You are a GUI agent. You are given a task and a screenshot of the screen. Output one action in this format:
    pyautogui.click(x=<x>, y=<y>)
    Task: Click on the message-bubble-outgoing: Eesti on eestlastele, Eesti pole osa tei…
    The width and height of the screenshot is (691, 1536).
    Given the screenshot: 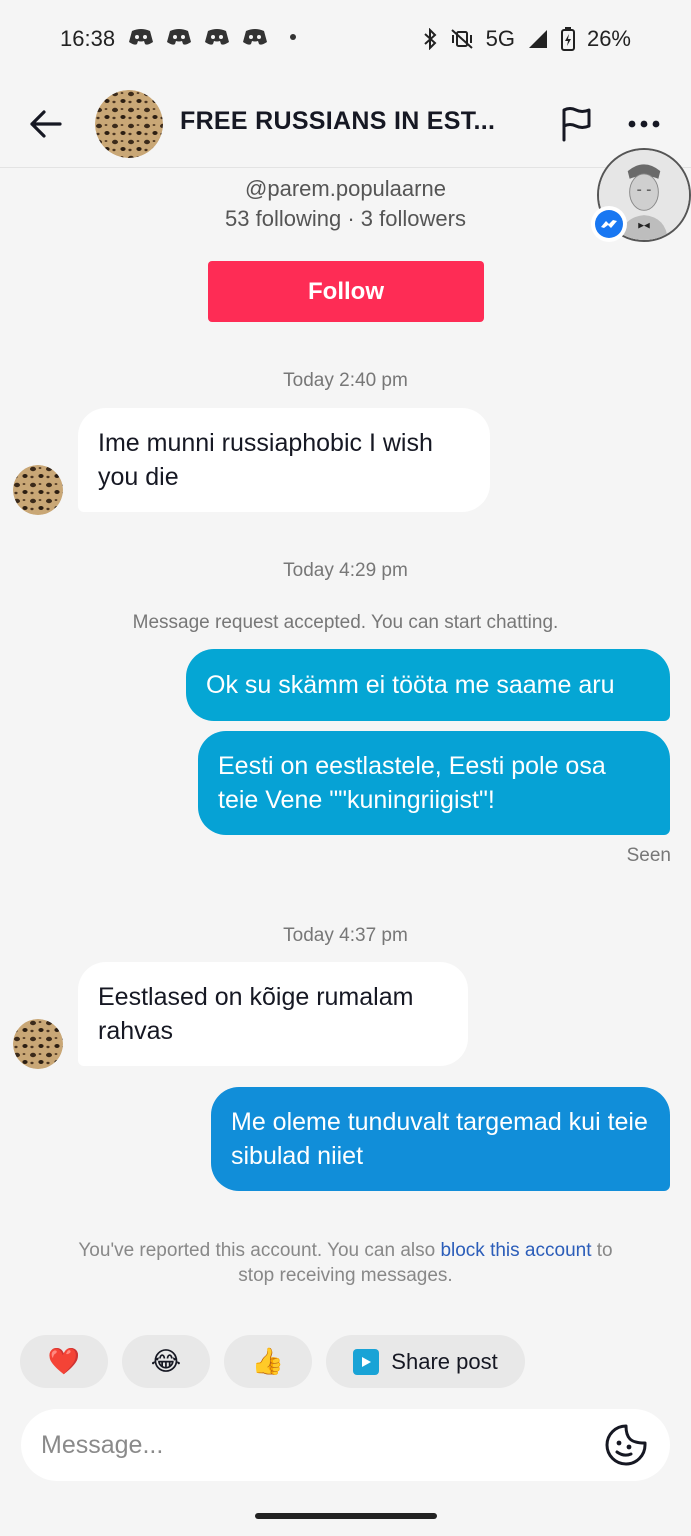 What is the action you would take?
    pyautogui.click(x=434, y=783)
    